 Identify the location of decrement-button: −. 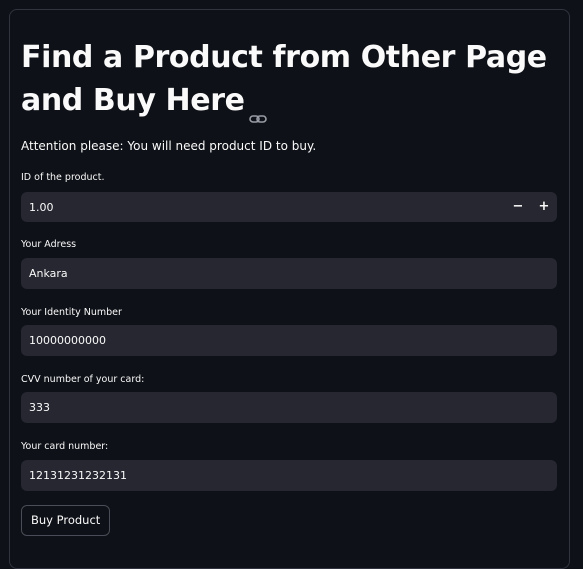
(518, 207).